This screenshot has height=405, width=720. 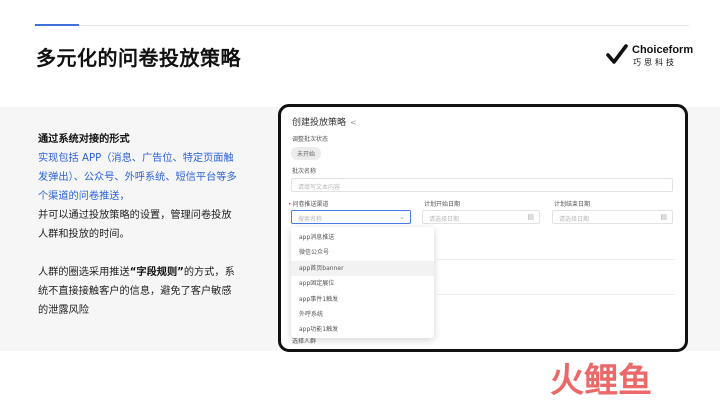 I want to click on end-date-input: 请选择日期 ▤, so click(x=612, y=217).